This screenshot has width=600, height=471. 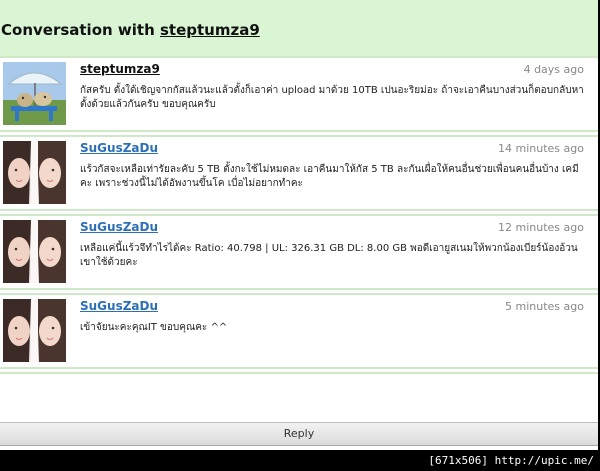 I want to click on message-timestamp: 12 minutes ago, so click(x=541, y=227).